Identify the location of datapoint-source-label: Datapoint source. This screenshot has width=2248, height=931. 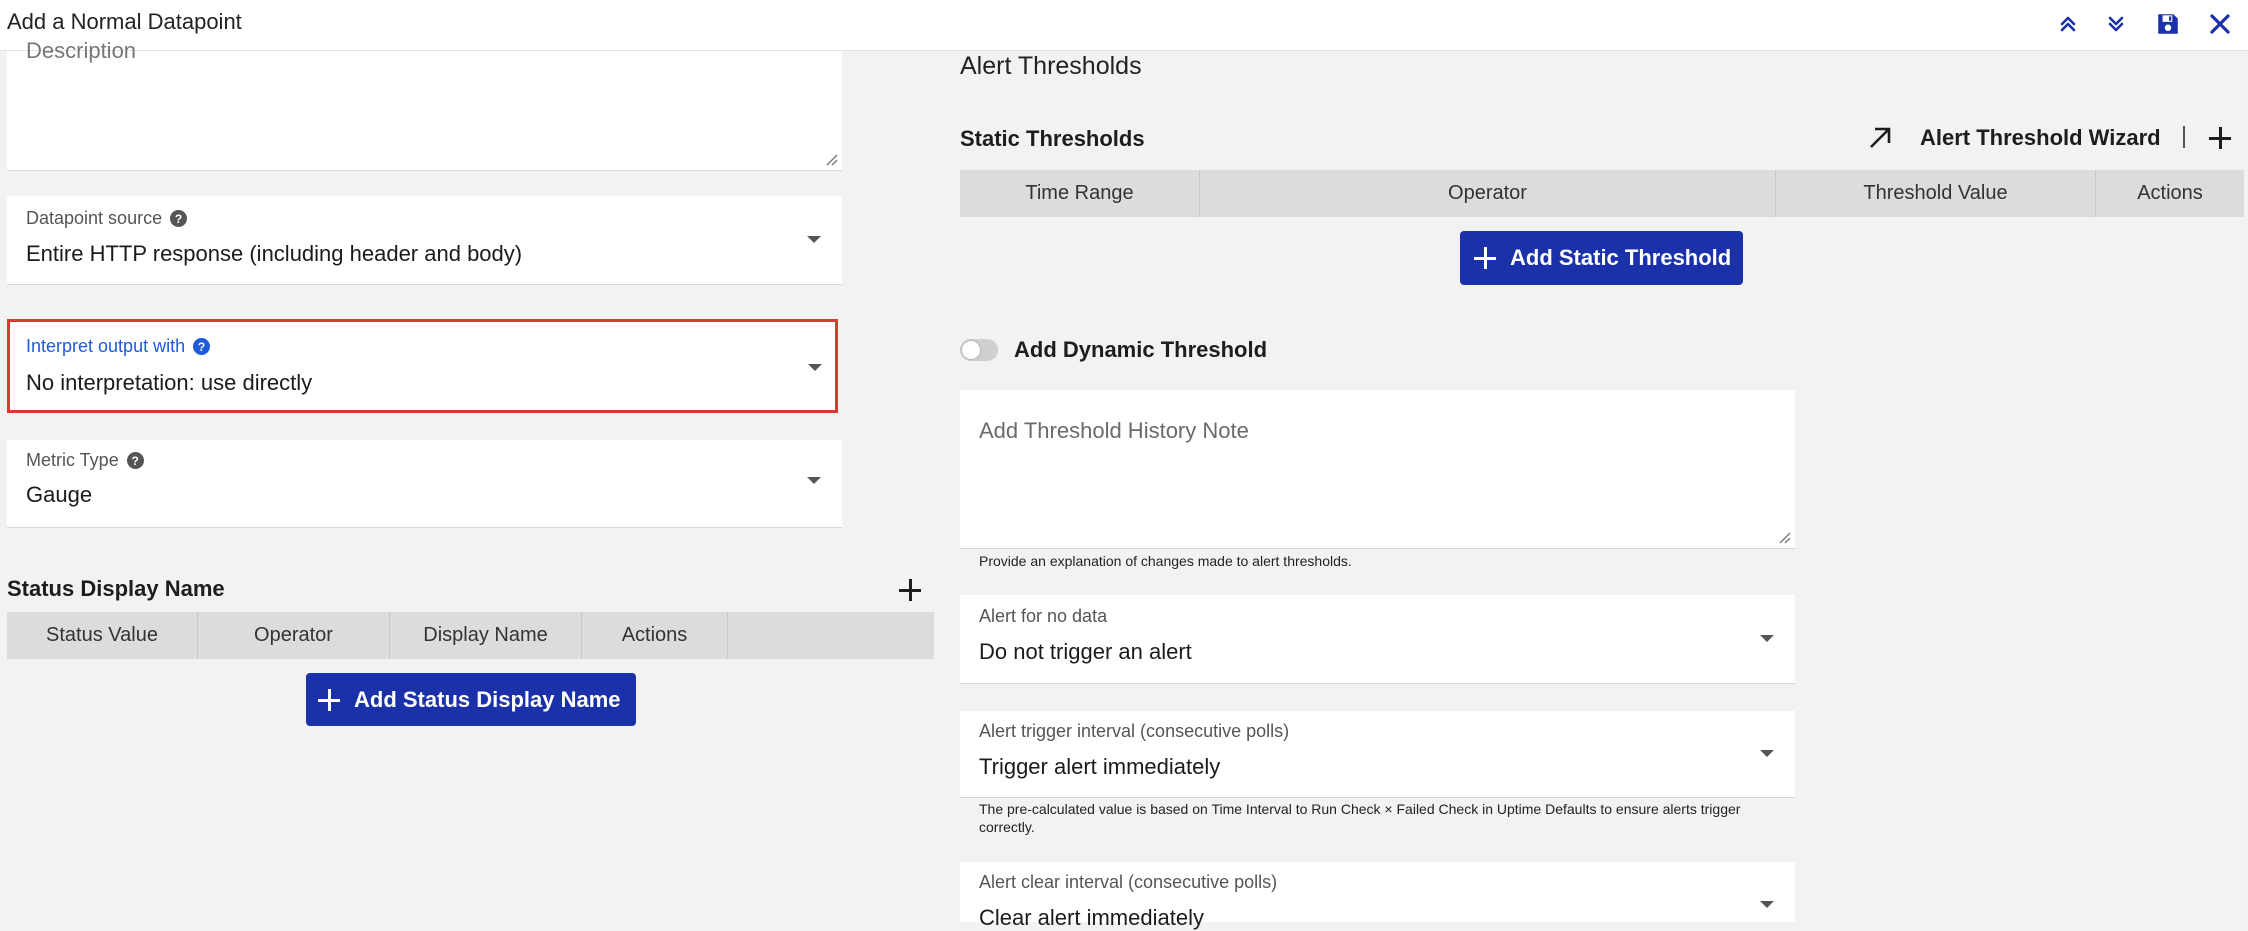
(94, 218).